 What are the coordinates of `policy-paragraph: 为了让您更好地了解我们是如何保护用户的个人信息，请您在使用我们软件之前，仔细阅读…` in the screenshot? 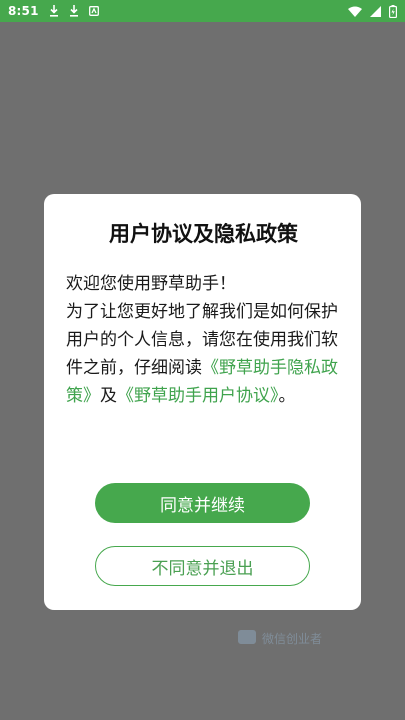 It's located at (203, 354).